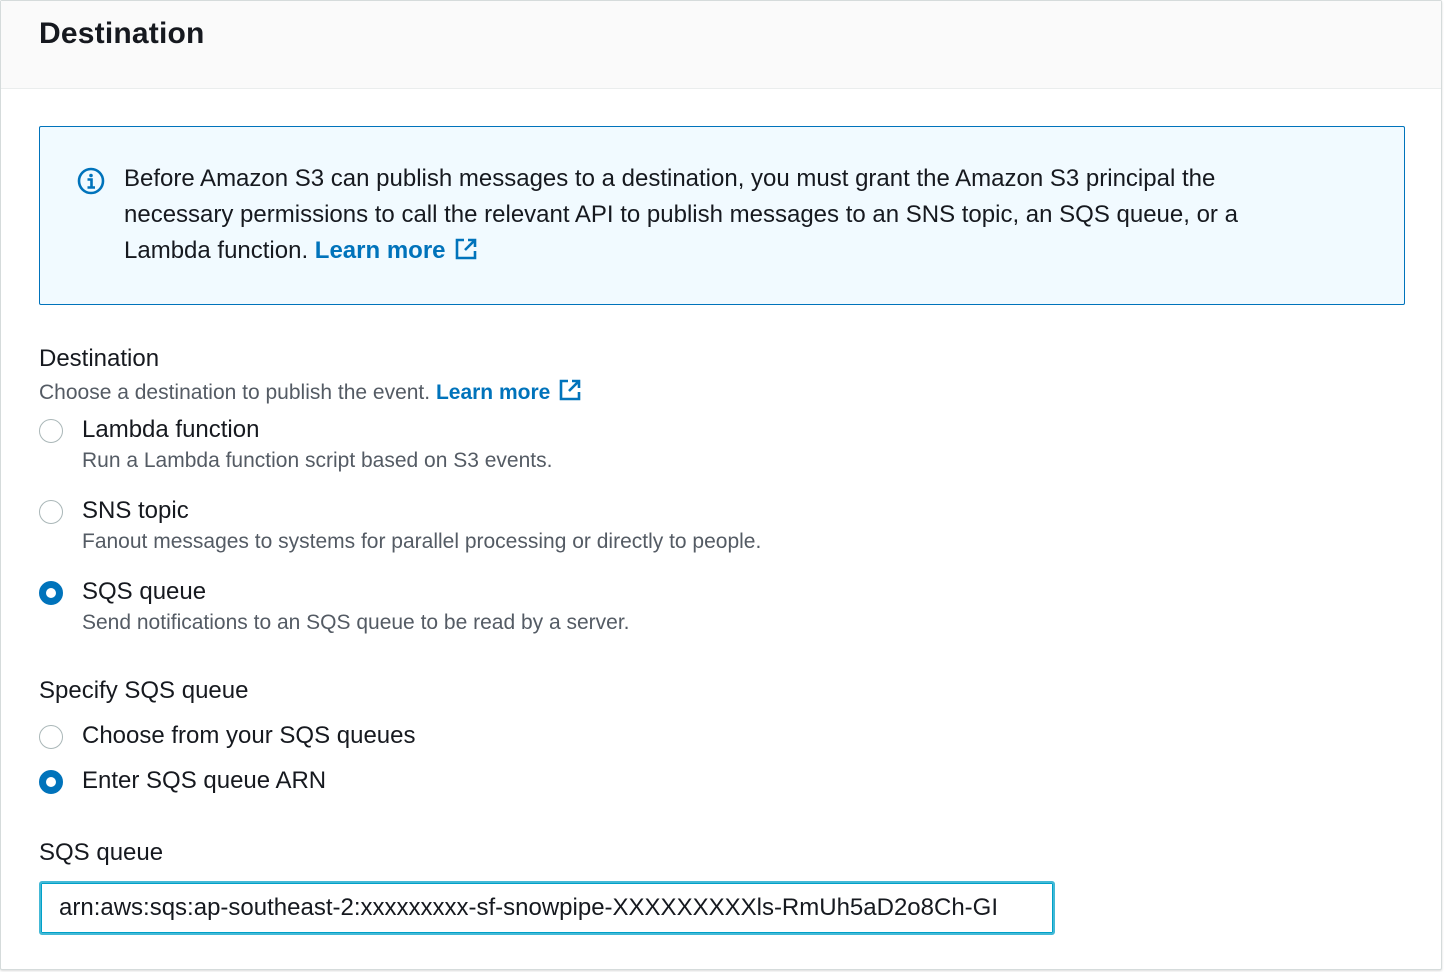 Image resolution: width=1444 pixels, height=972 pixels. Describe the element at coordinates (99, 358) in the screenshot. I see `destination-label: Destination` at that location.